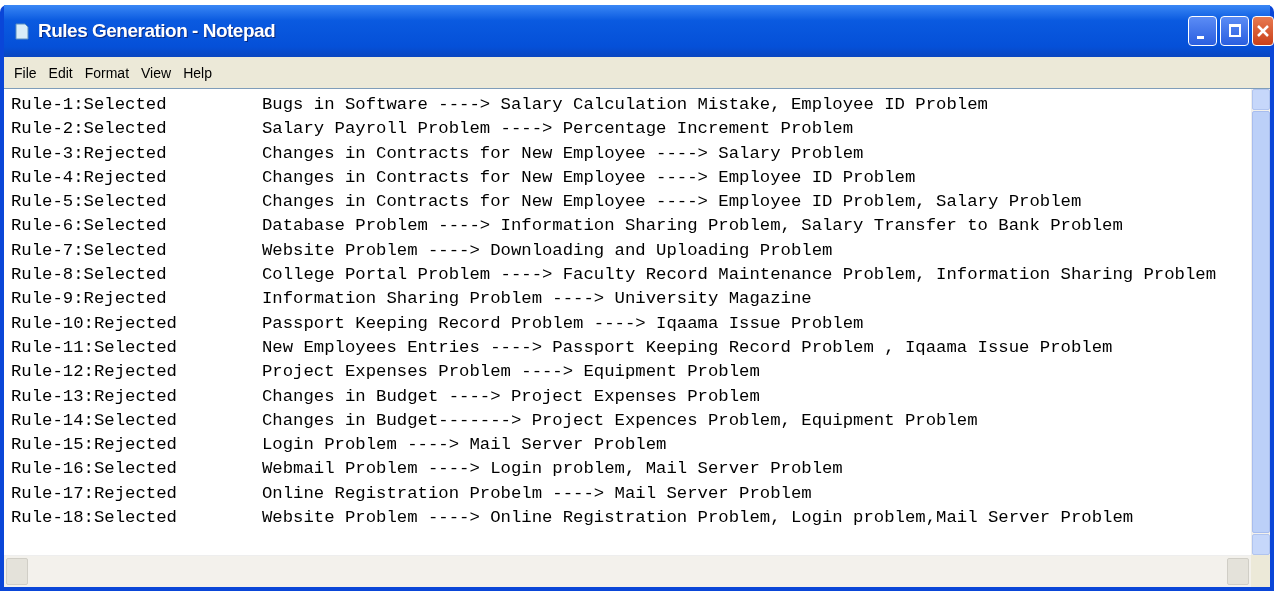  I want to click on menu-item: View, so click(156, 72).